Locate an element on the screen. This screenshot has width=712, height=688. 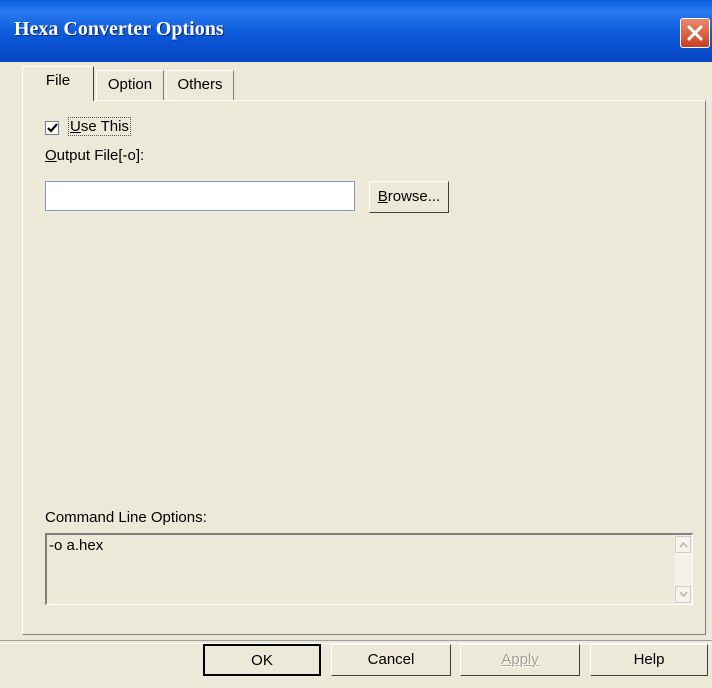
ok-button: OK is located at coordinates (262, 660).